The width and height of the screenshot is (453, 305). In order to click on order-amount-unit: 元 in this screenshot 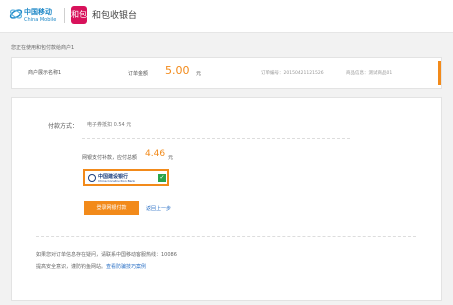, I will do `click(199, 74)`.